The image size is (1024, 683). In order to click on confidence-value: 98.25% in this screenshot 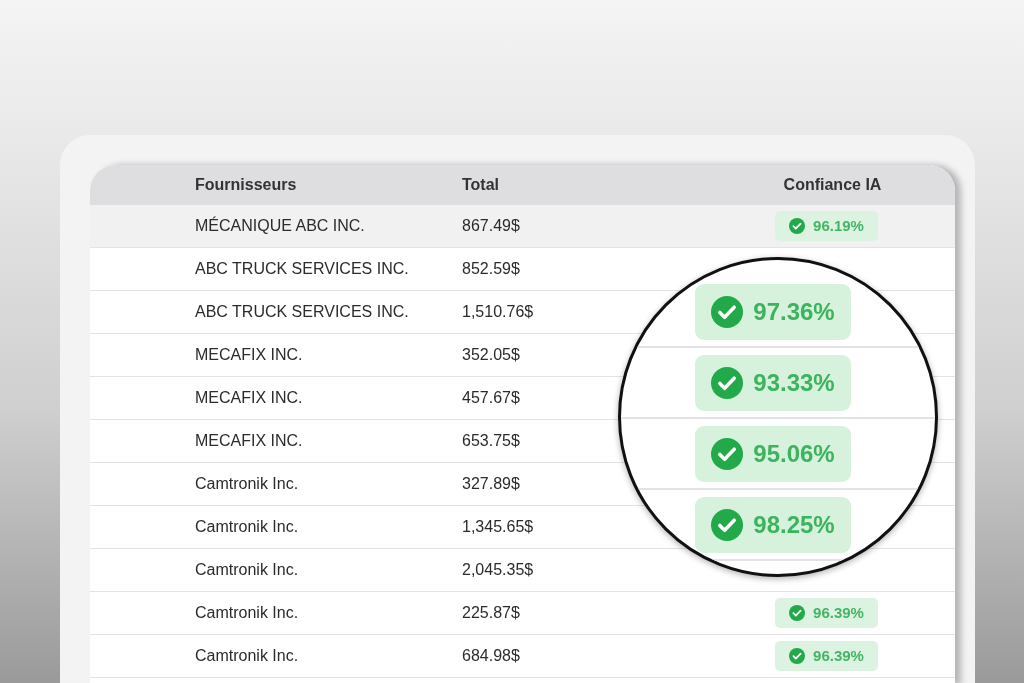, I will do `click(794, 524)`.